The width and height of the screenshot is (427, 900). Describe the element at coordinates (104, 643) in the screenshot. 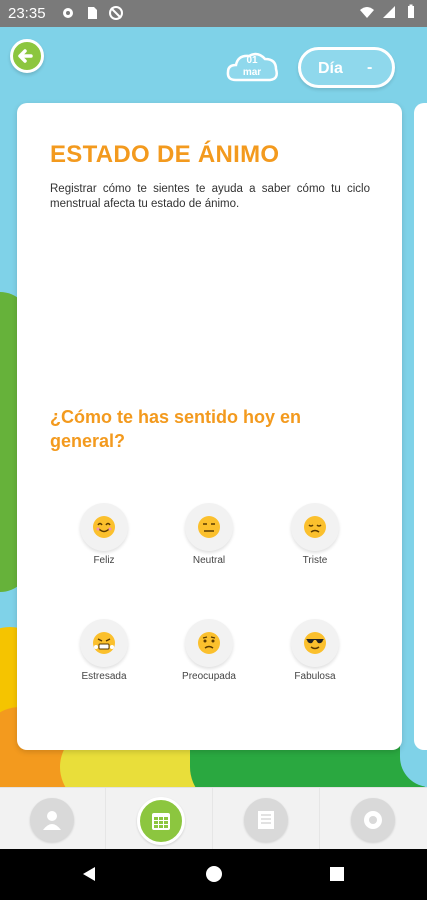

I see `stressed-face-icon` at that location.